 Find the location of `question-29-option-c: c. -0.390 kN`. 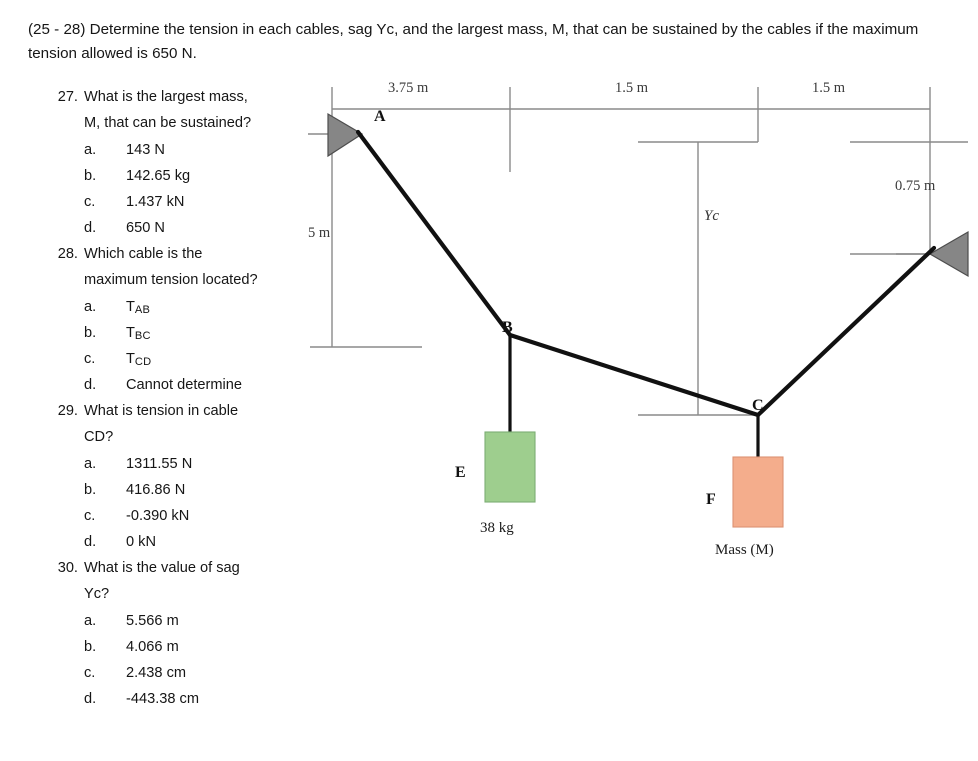

question-29-option-c: c. -0.390 kN is located at coordinates (186, 516).